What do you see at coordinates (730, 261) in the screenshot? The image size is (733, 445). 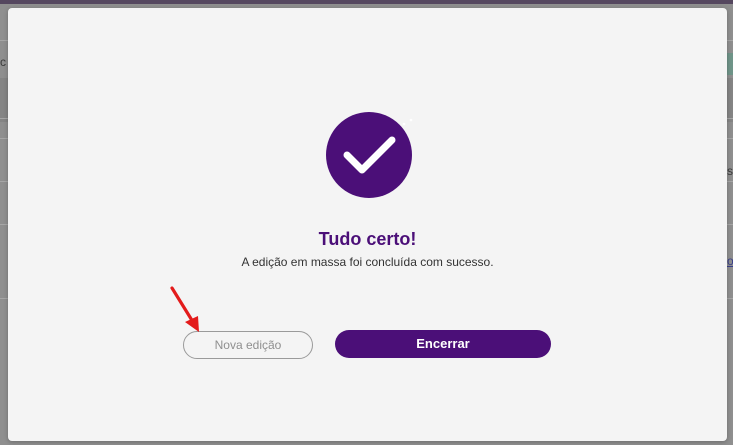 I see `background-link-fragment: o` at bounding box center [730, 261].